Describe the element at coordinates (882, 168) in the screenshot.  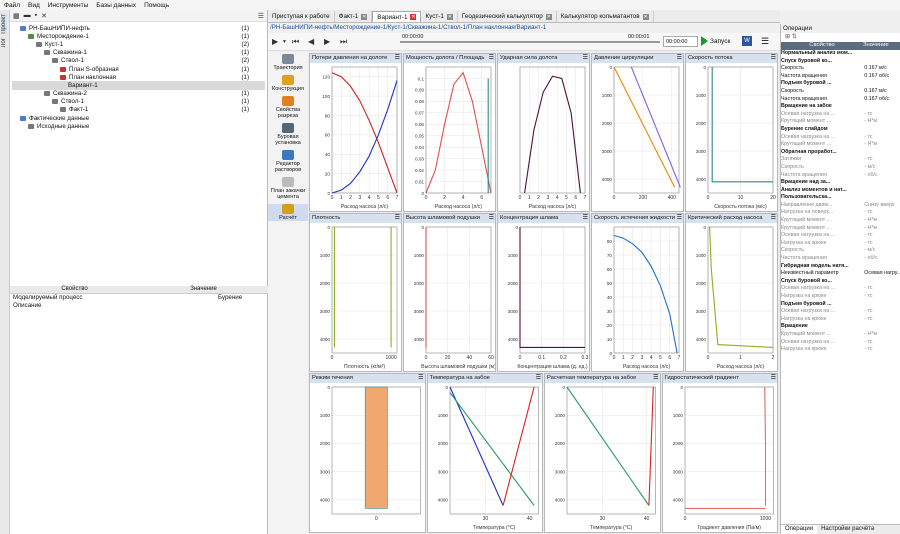
I see `operation-value: - м/с` at that location.